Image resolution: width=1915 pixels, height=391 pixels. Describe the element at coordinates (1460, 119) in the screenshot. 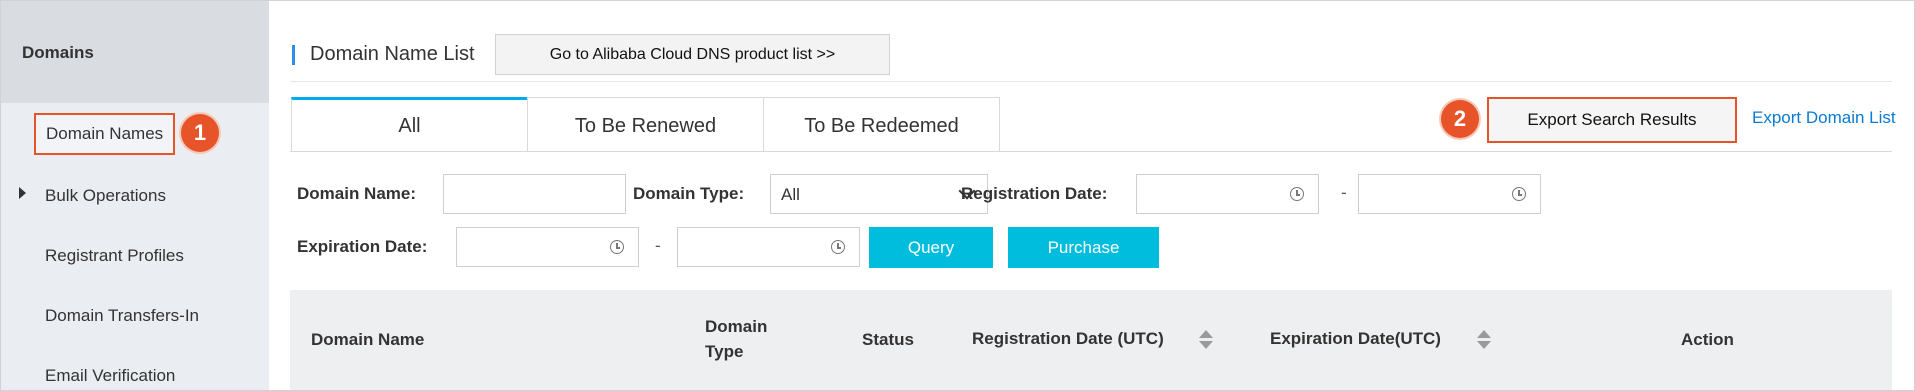

I see `callout-badge-2: 2` at that location.